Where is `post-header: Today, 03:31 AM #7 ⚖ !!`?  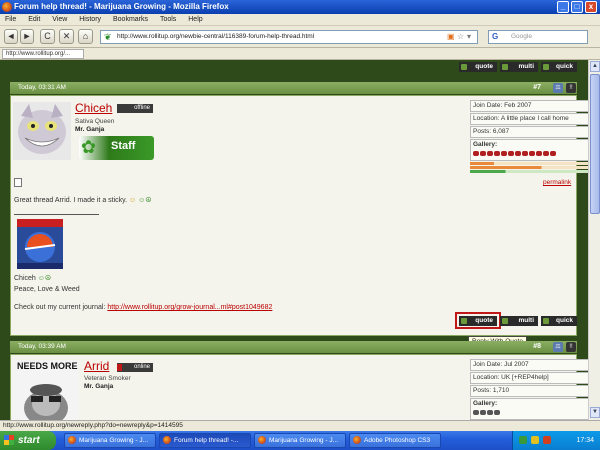
post-header: Today, 03:31 AM #7 ⚖ !! is located at coordinates (293, 88).